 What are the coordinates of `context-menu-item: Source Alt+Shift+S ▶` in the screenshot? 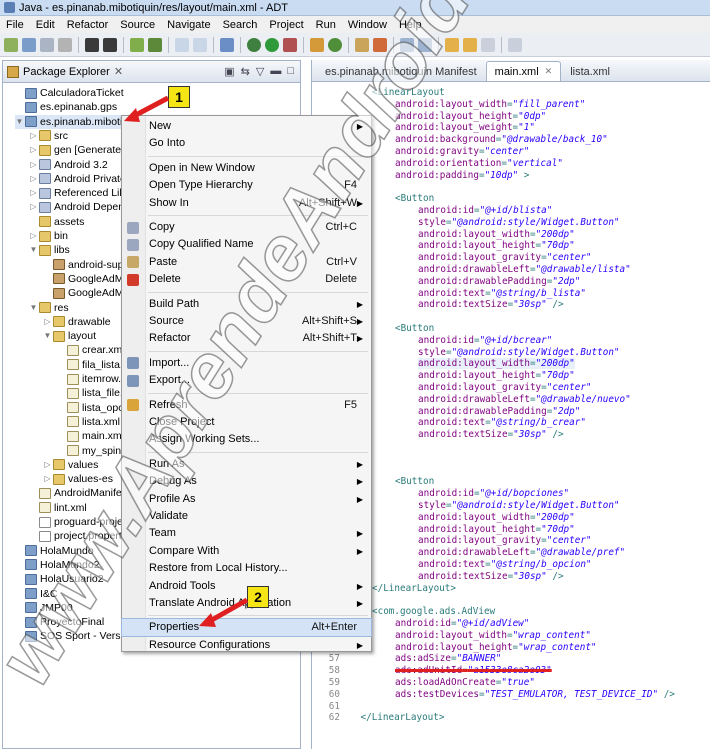 It's located at (246, 321).